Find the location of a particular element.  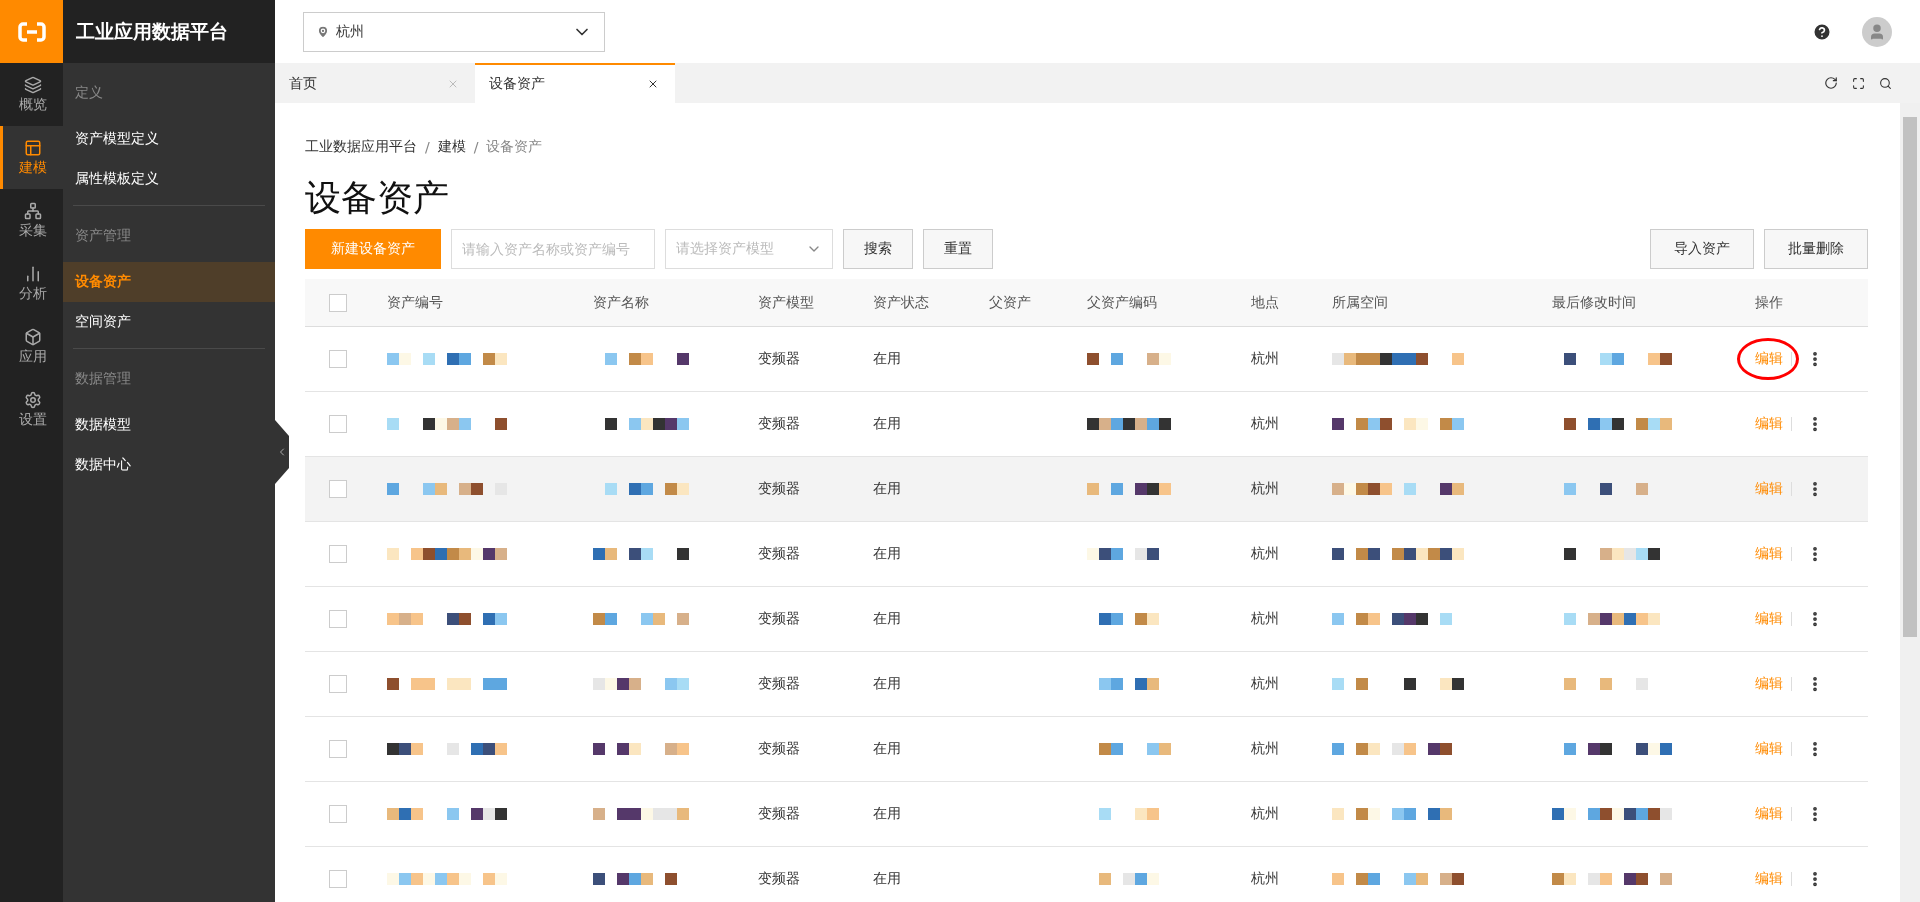

network-icon is located at coordinates (33, 210).